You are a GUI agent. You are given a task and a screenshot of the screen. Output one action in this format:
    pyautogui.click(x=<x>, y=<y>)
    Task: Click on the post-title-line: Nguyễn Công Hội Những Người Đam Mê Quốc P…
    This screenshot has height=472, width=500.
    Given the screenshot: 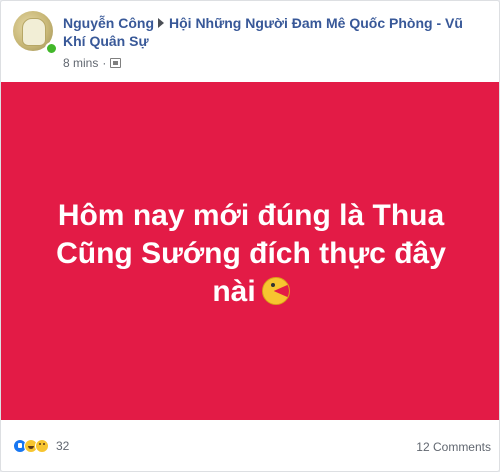 What is the action you would take?
    pyautogui.click(x=275, y=32)
    